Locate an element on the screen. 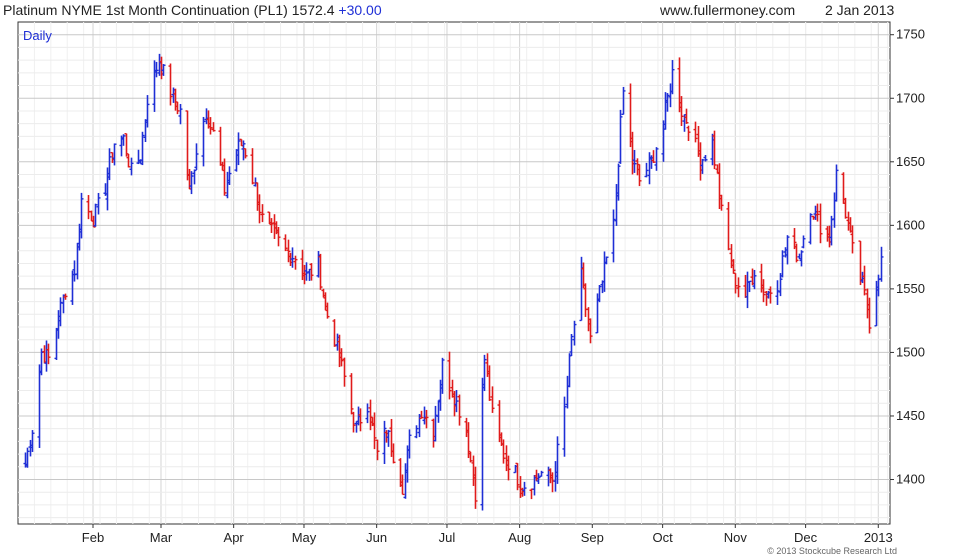 The height and width of the screenshot is (560, 980). x-tick-label: Dec is located at coordinates (806, 537).